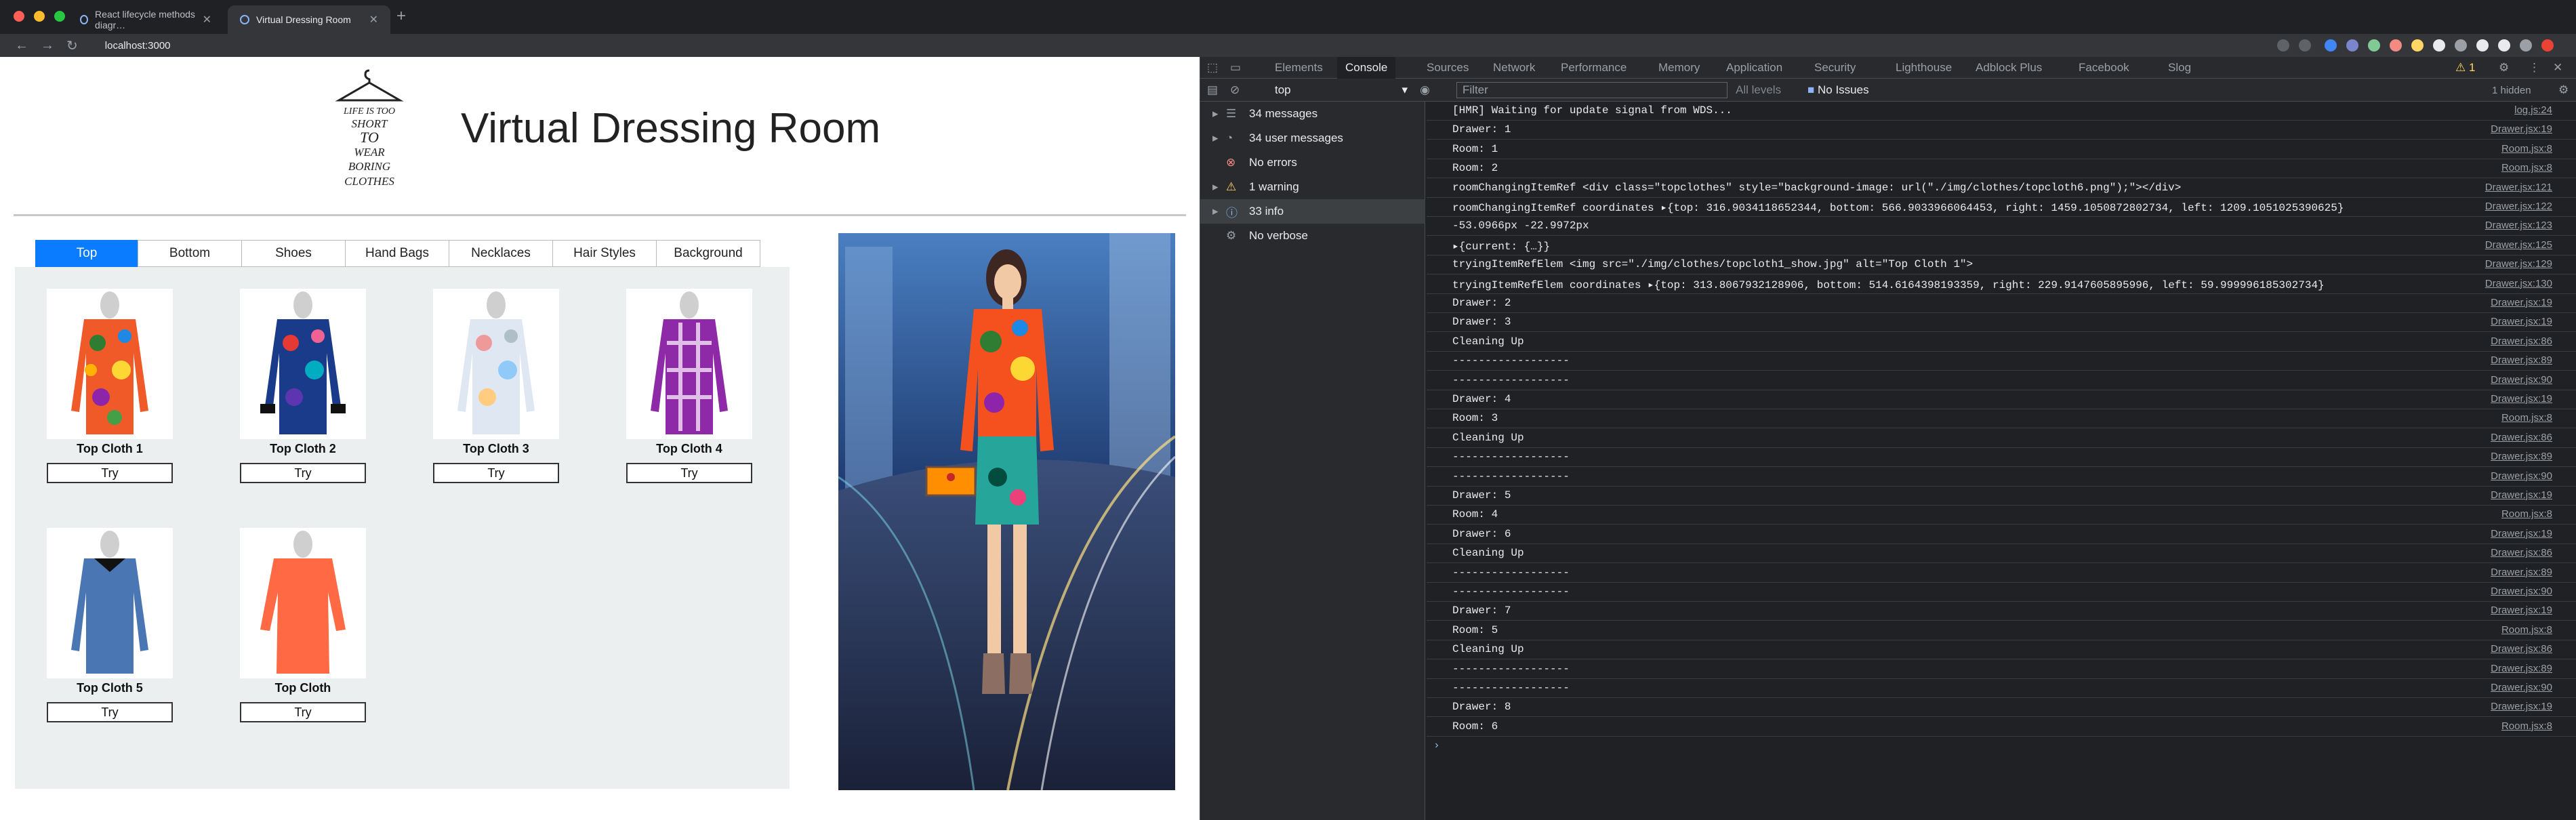 The image size is (2576, 820). I want to click on console-message: Room: 1 Room.jsx:8, so click(2002, 149).